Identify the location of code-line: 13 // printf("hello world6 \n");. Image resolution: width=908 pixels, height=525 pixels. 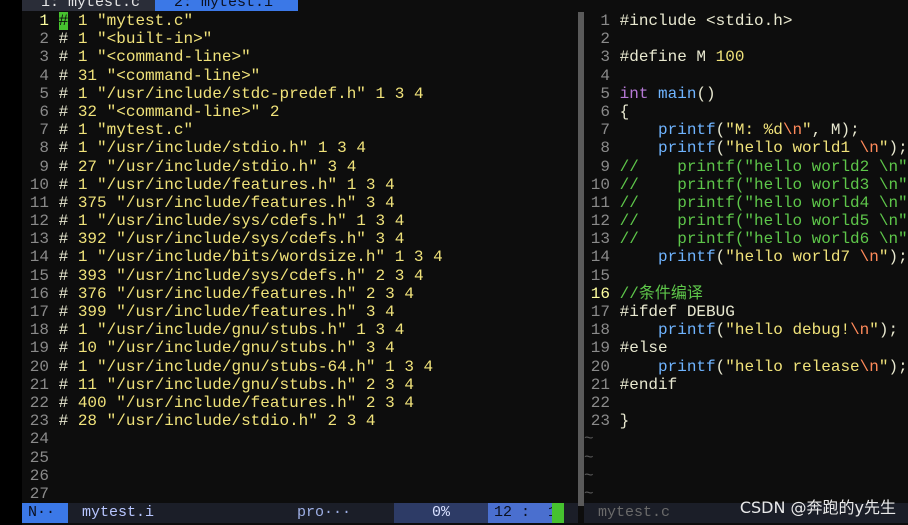
(746, 239).